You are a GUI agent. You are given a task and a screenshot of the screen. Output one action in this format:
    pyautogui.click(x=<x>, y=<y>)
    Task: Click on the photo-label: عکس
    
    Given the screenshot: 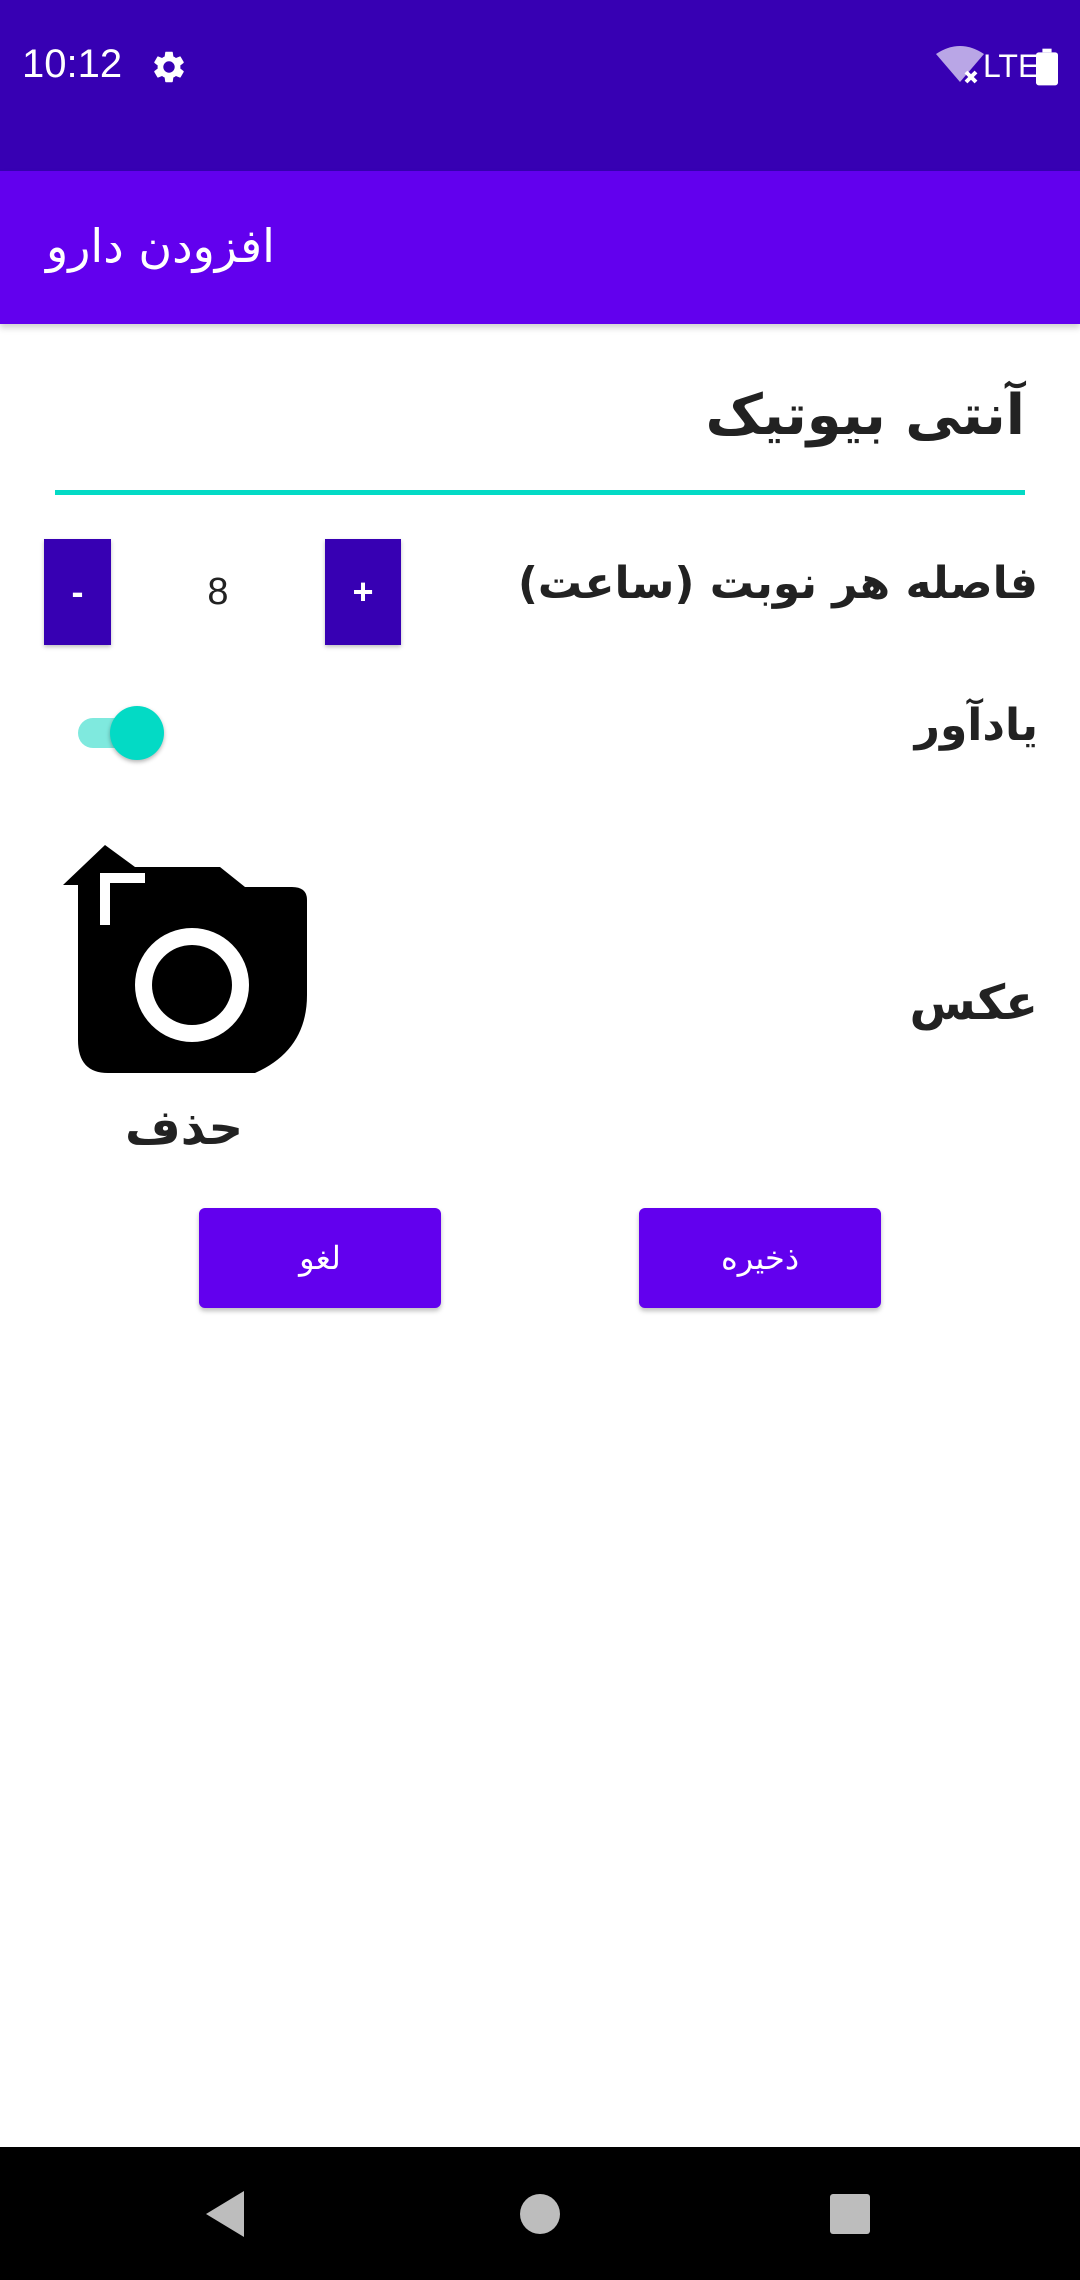 What is the action you would take?
    pyautogui.click(x=973, y=1003)
    